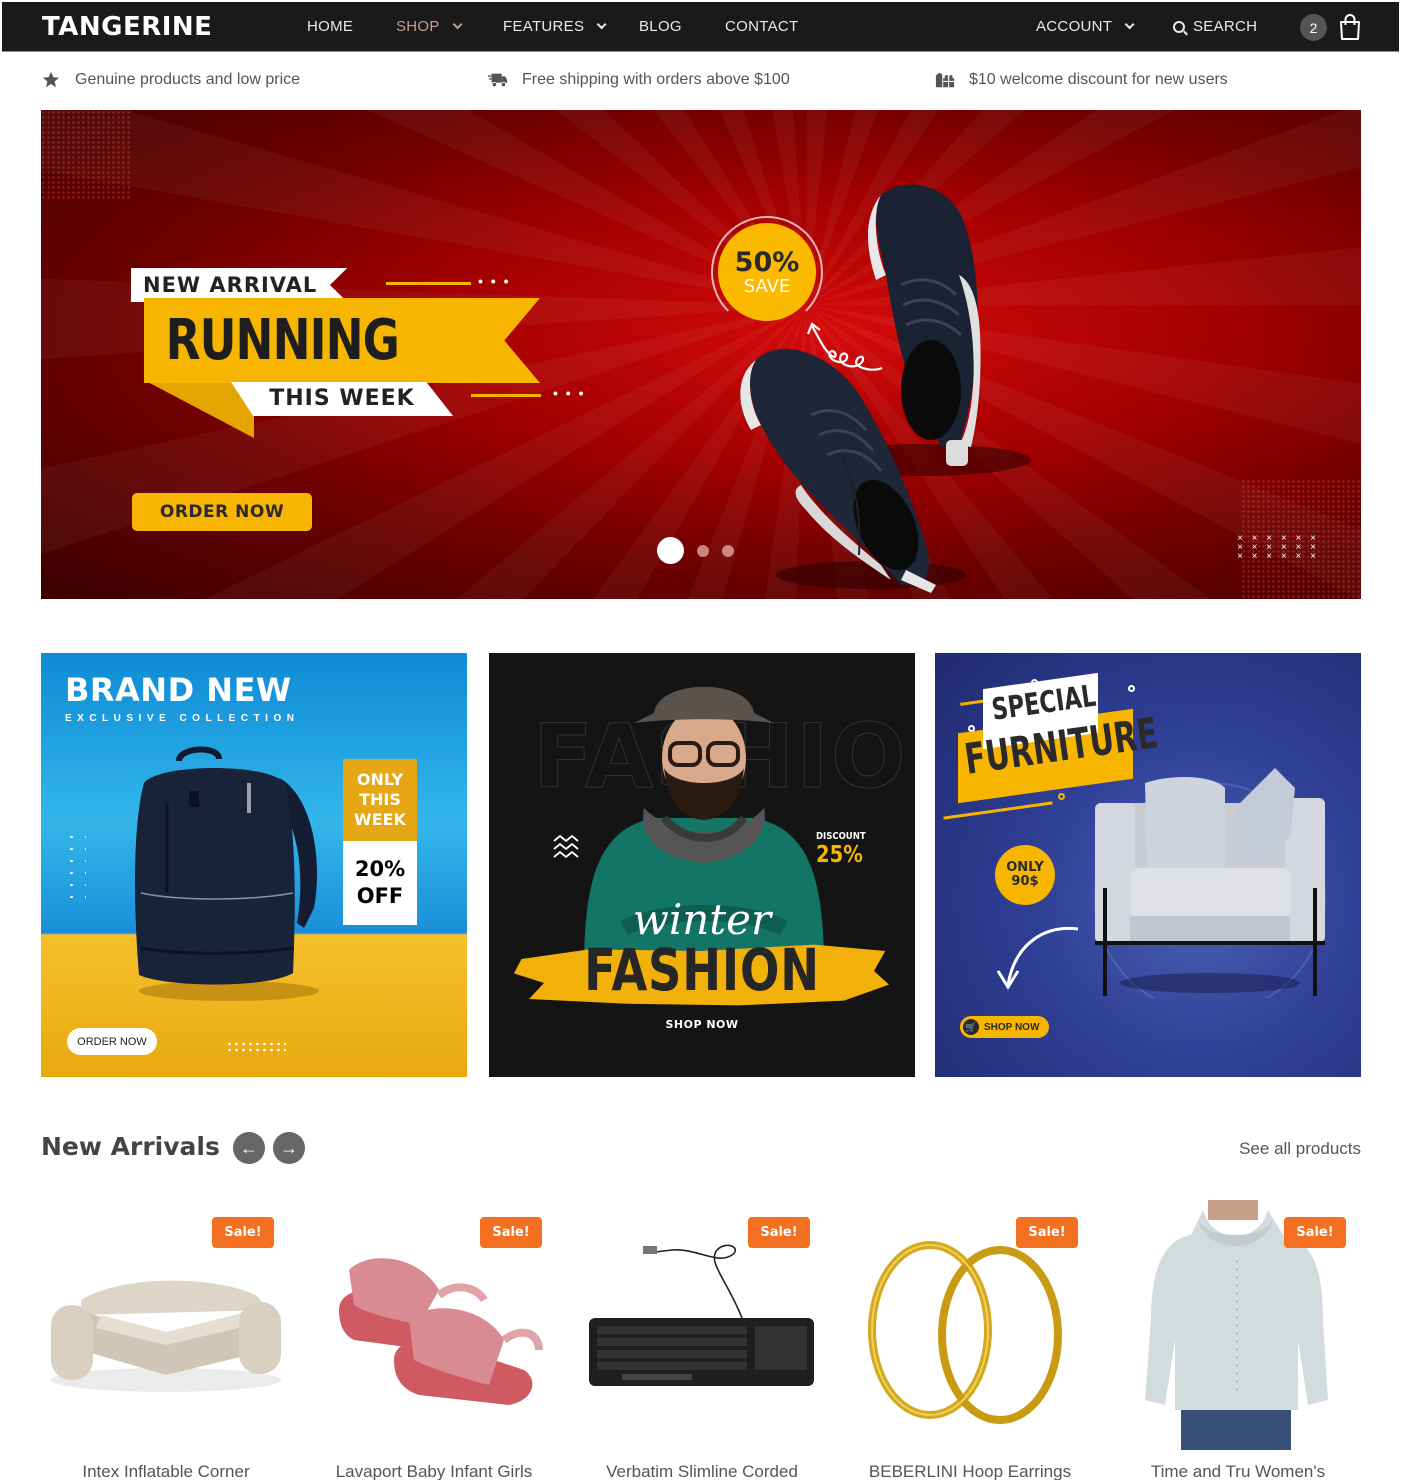 The image size is (1401, 1480). I want to click on info-genuine: Genuine products and low price, so click(170, 80).